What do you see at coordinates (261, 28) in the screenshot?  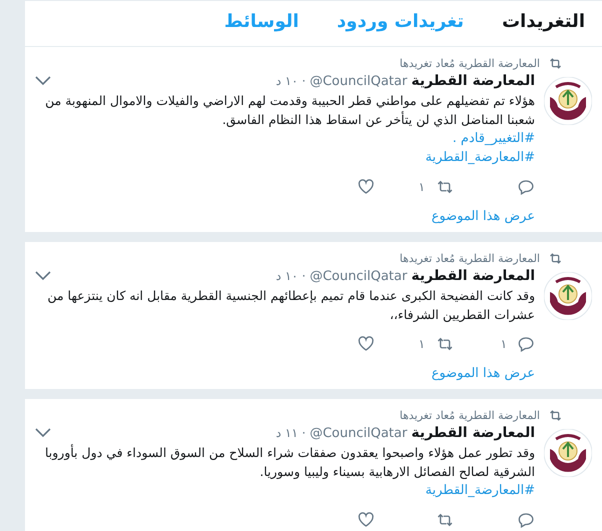 I see `profile-tab: الوسائط` at bounding box center [261, 28].